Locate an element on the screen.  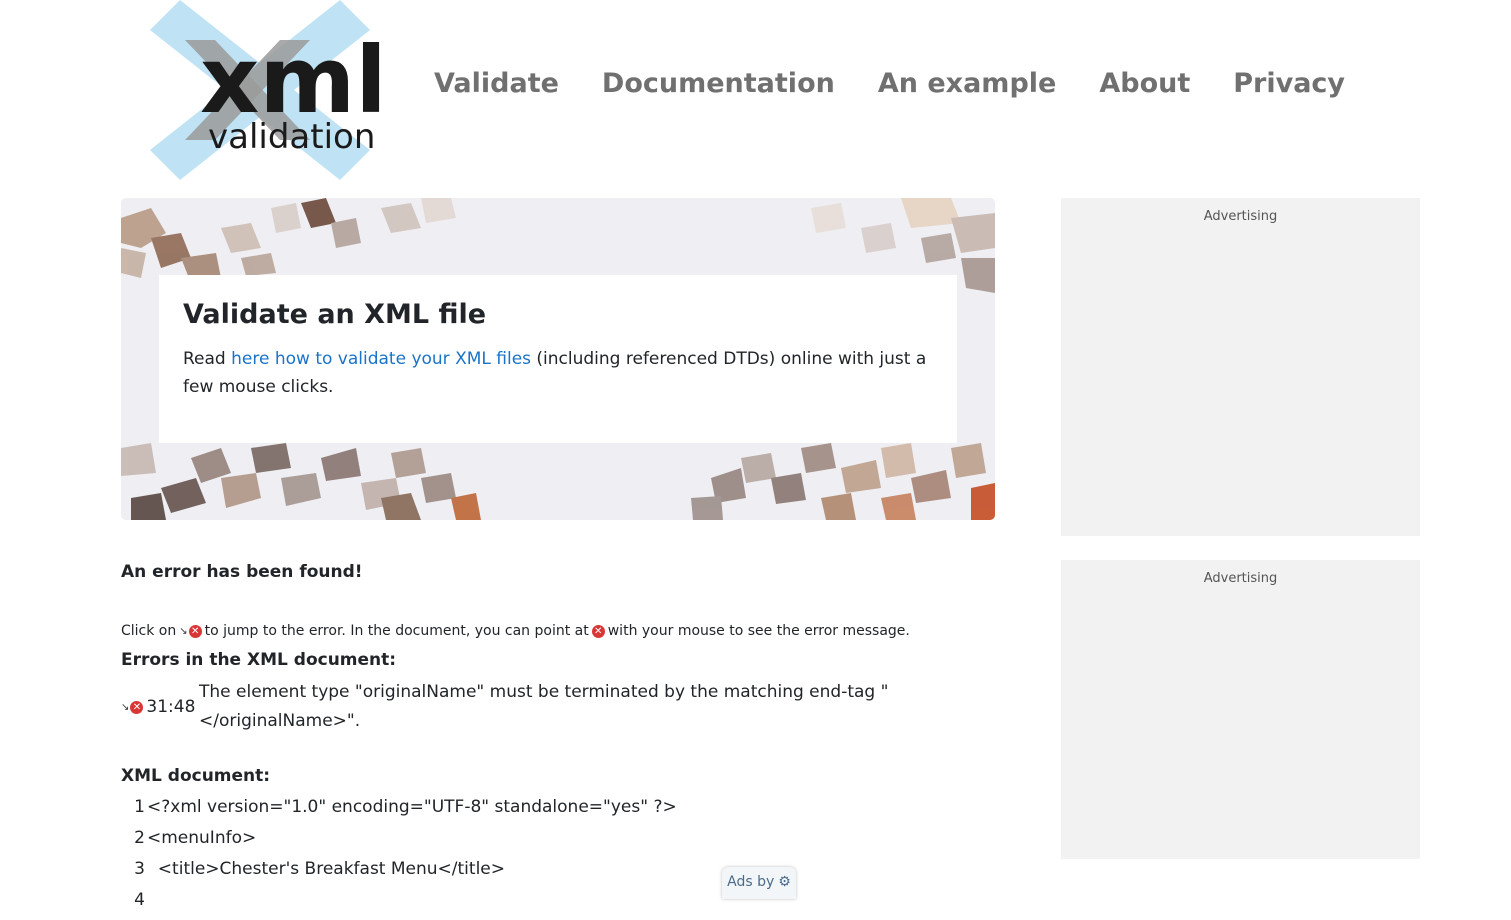
hero-title: Validate an XML file is located at coordinates (335, 314).